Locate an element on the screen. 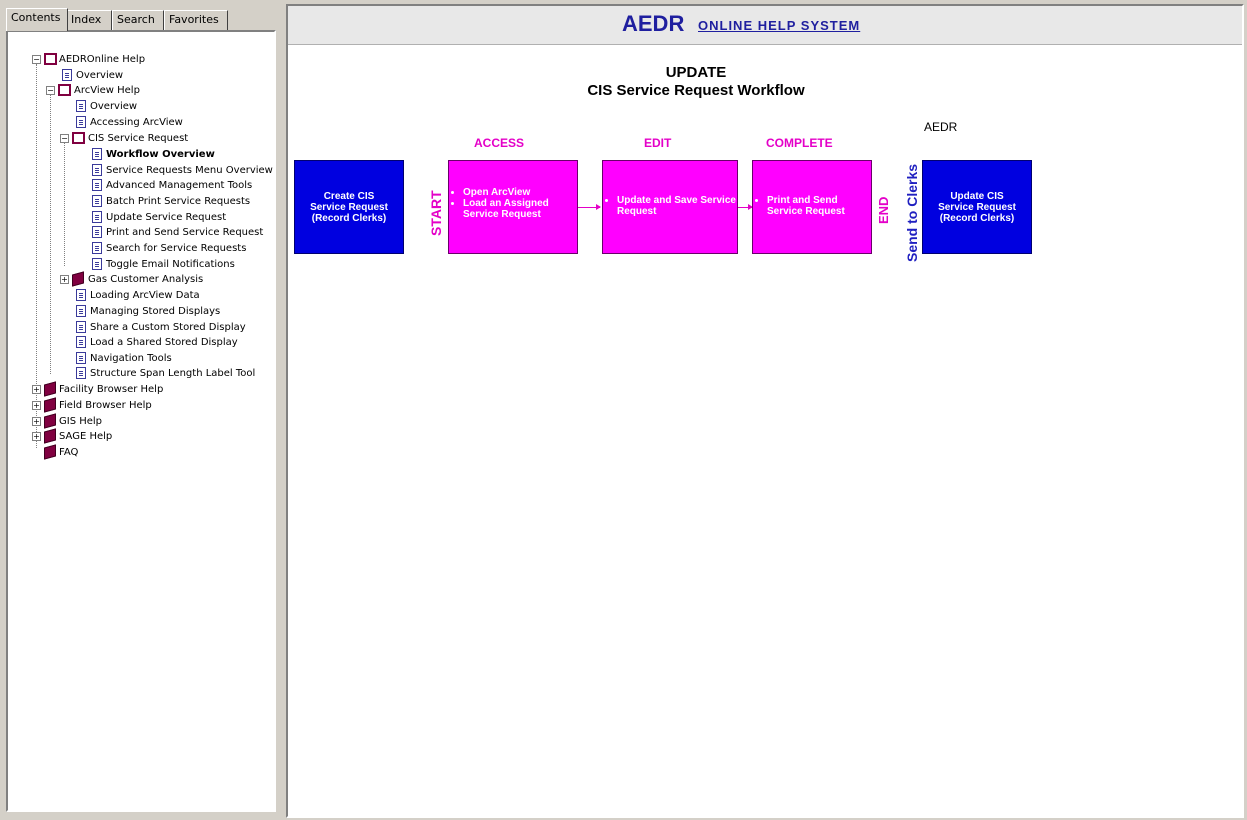  end-label: END is located at coordinates (883, 210).